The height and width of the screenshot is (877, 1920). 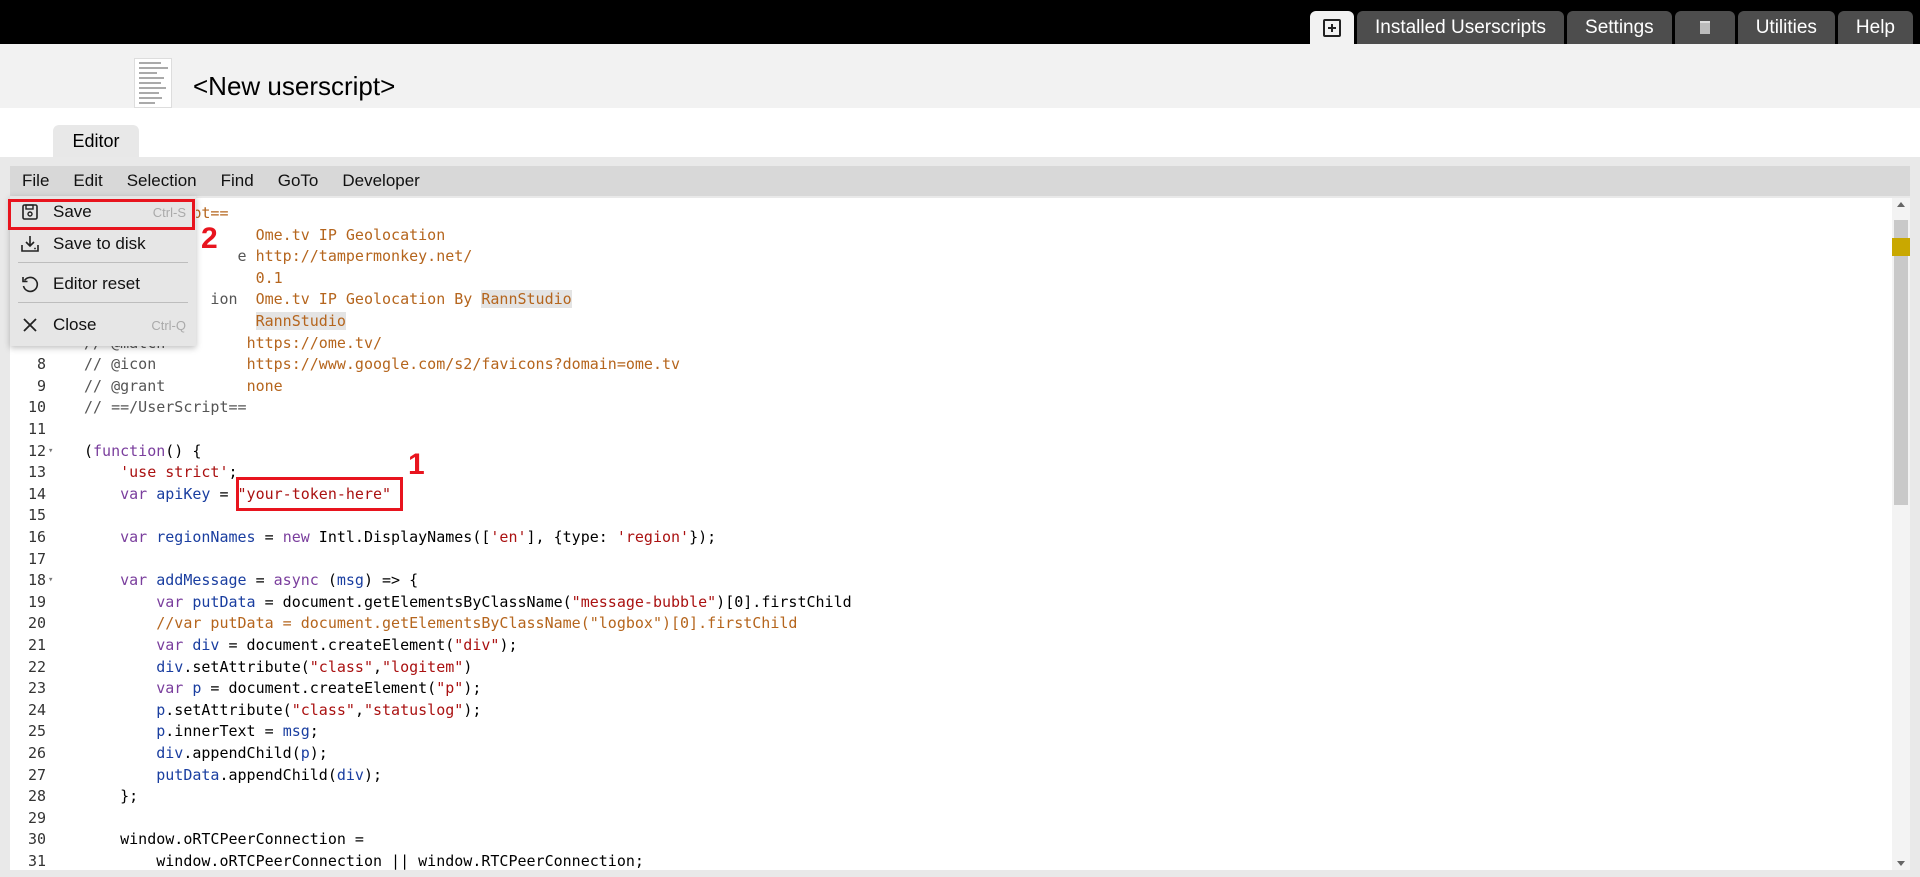 I want to click on line-number: 26, so click(x=36, y=753).